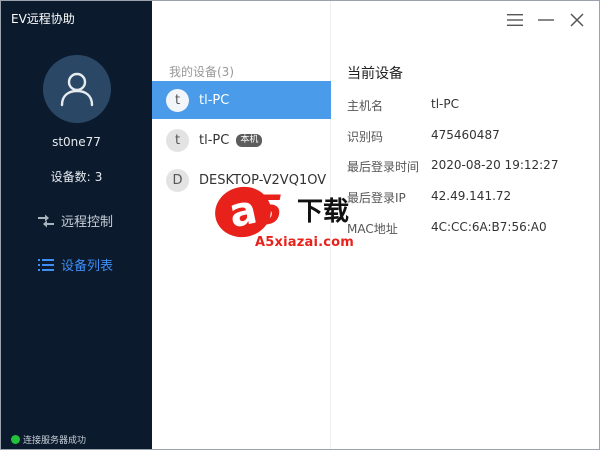  What do you see at coordinates (375, 74) in the screenshot?
I see `detail-title: 当前设备` at bounding box center [375, 74].